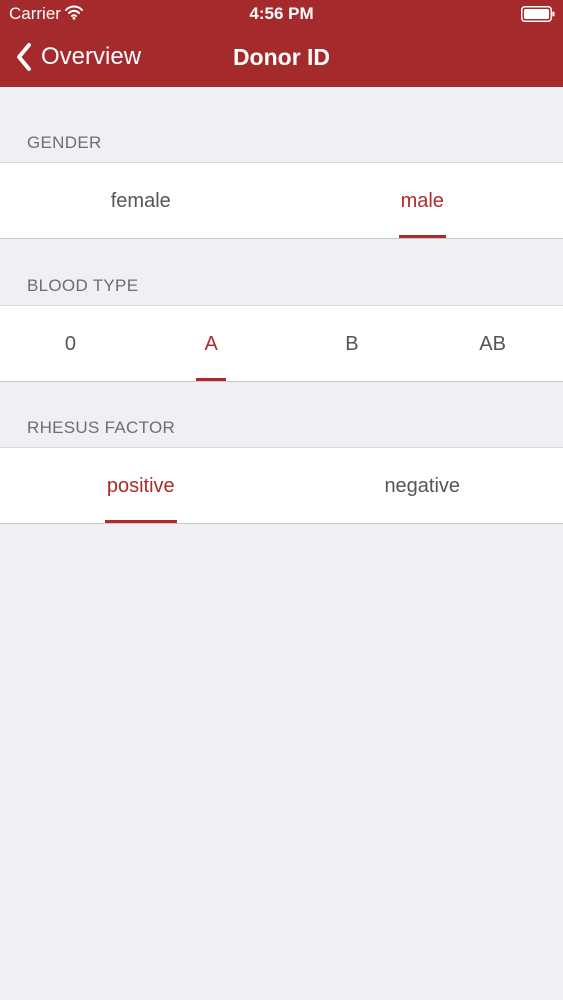 The width and height of the screenshot is (563, 1000). I want to click on option-label: AB, so click(492, 343).